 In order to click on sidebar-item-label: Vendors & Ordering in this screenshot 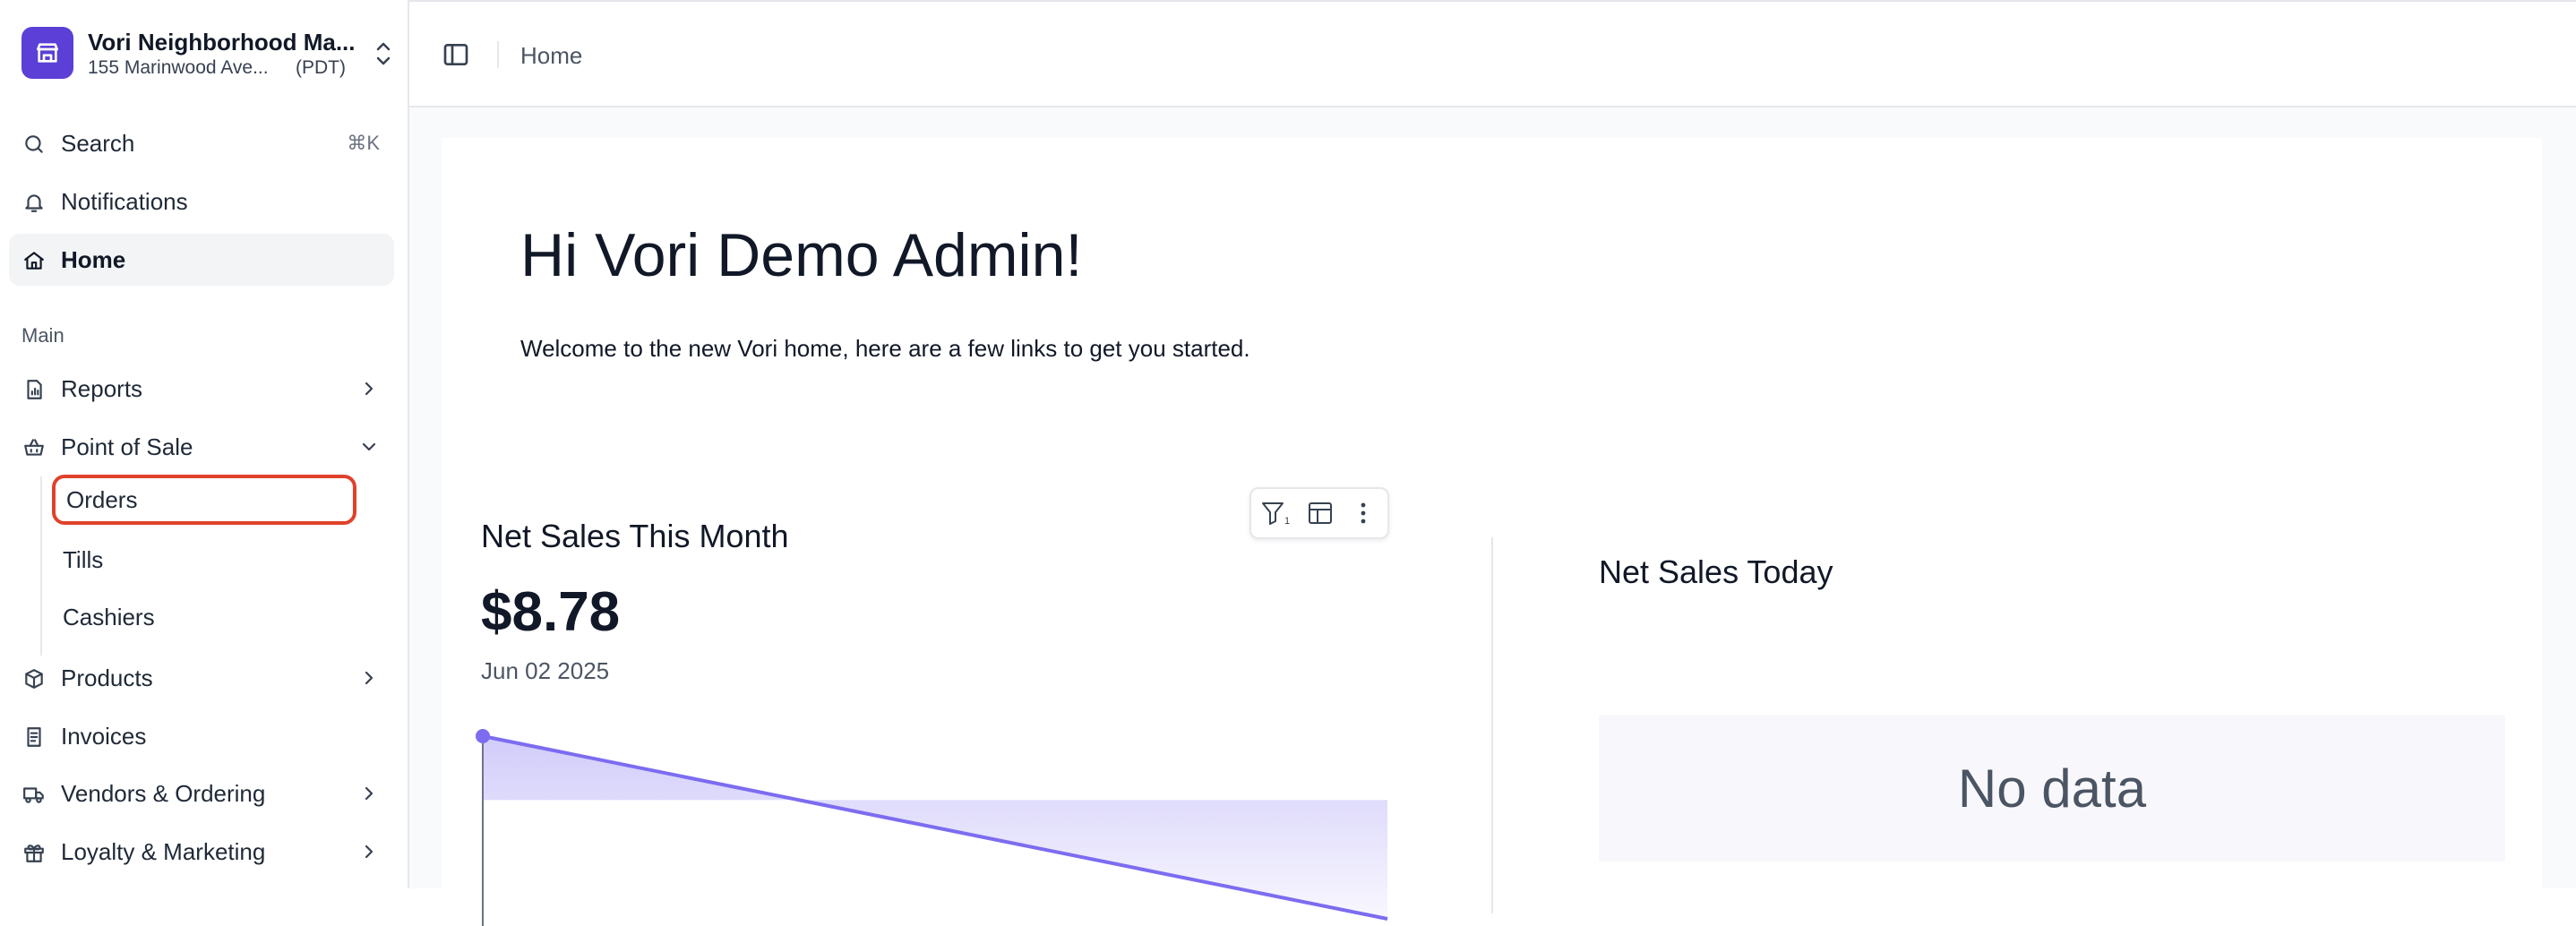, I will do `click(163, 793)`.